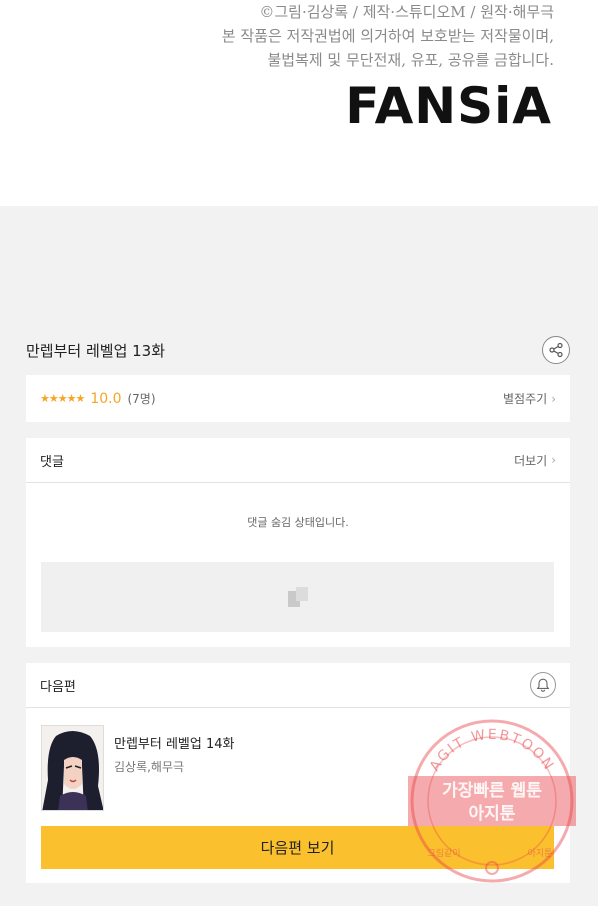 The image size is (598, 906). I want to click on episode-header: 만렙부터 레벨업 13화, so click(298, 350).